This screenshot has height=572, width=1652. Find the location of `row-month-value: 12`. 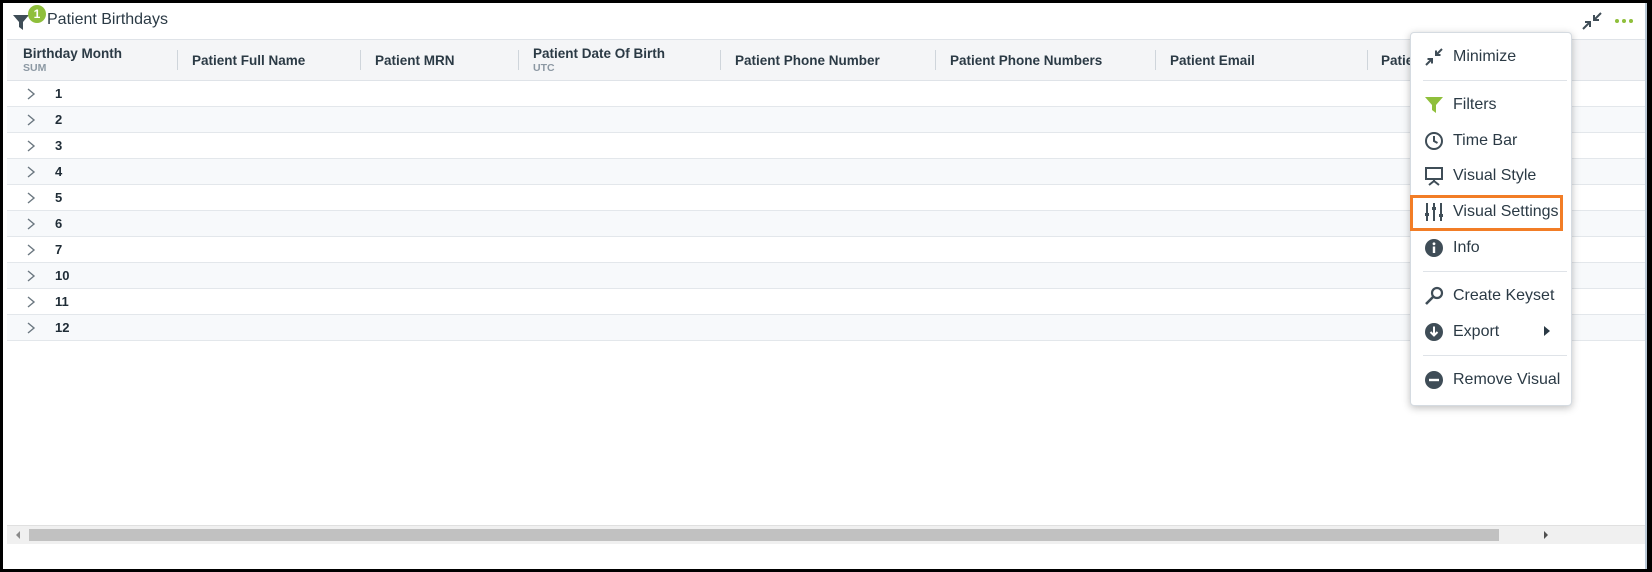

row-month-value: 12 is located at coordinates (62, 327).